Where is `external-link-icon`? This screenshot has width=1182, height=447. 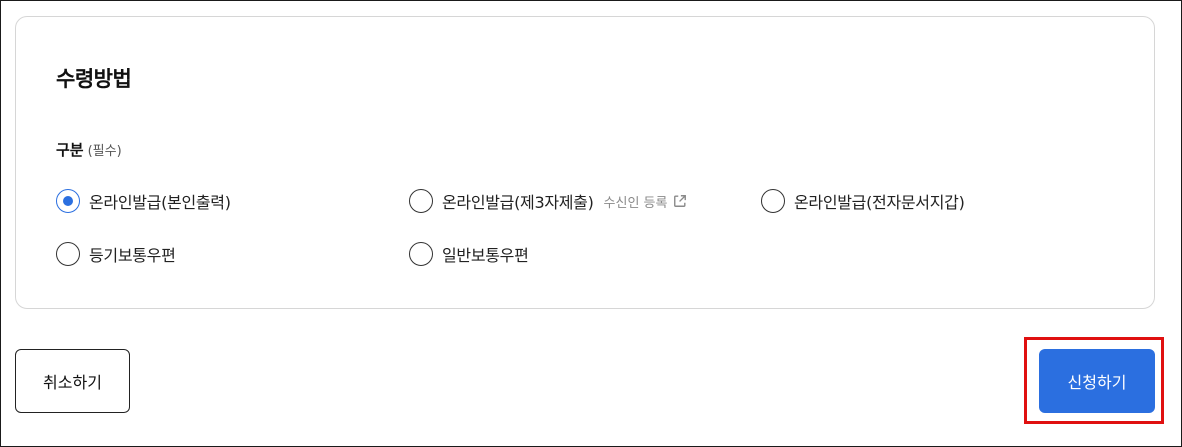 external-link-icon is located at coordinates (680, 201).